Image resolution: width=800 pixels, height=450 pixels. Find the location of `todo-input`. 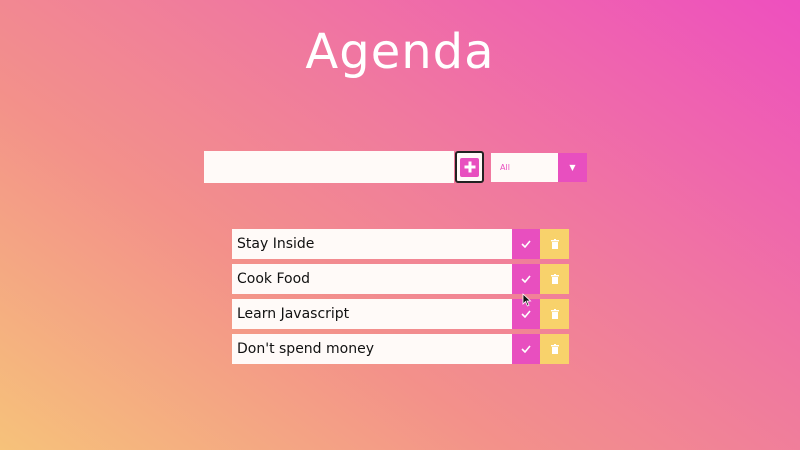

todo-input is located at coordinates (329, 167).